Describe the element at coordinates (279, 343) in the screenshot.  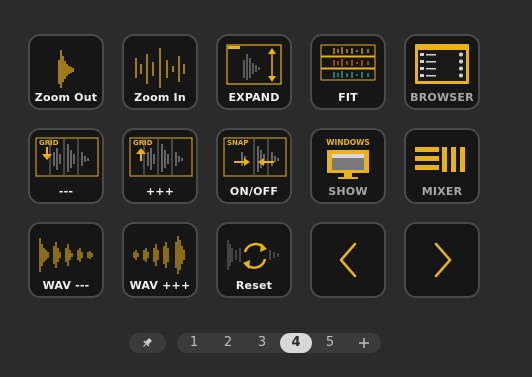
I see `page-selector: 1 2 3 4 5` at that location.